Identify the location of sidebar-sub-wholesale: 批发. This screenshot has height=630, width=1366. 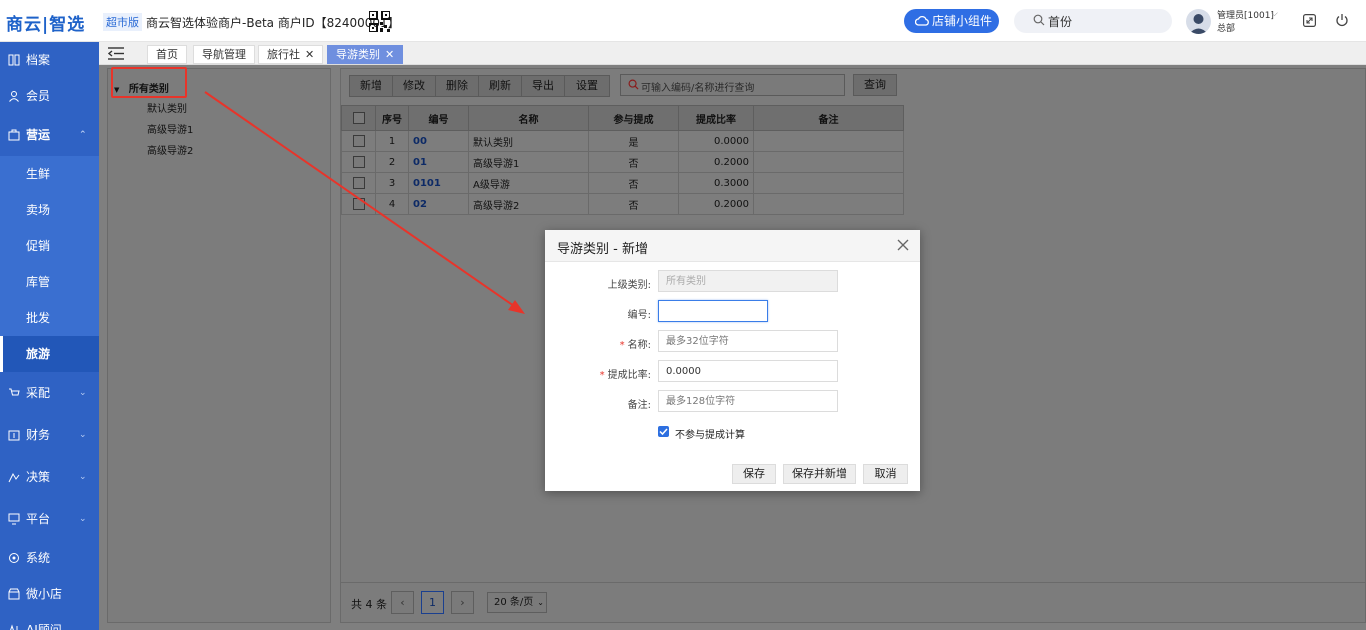
(49, 318).